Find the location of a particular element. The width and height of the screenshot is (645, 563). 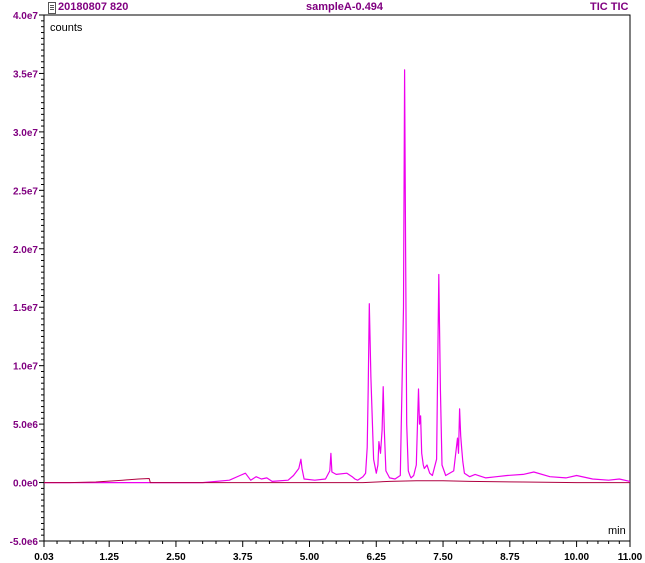

x-tick-label: 2.50 is located at coordinates (176, 557).